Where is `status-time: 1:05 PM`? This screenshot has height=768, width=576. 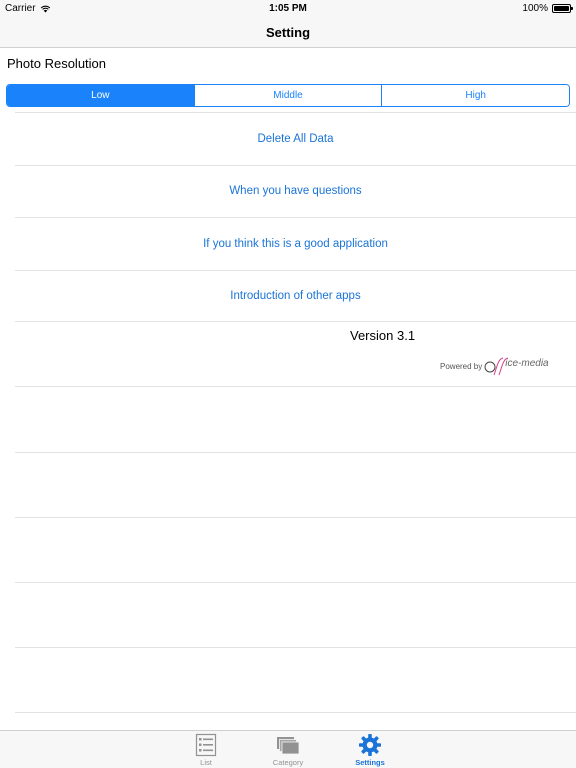 status-time: 1:05 PM is located at coordinates (288, 8).